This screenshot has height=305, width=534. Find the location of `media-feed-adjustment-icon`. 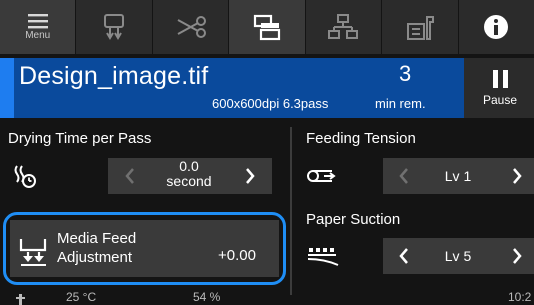

media-feed-adjustment-icon is located at coordinates (33, 252).